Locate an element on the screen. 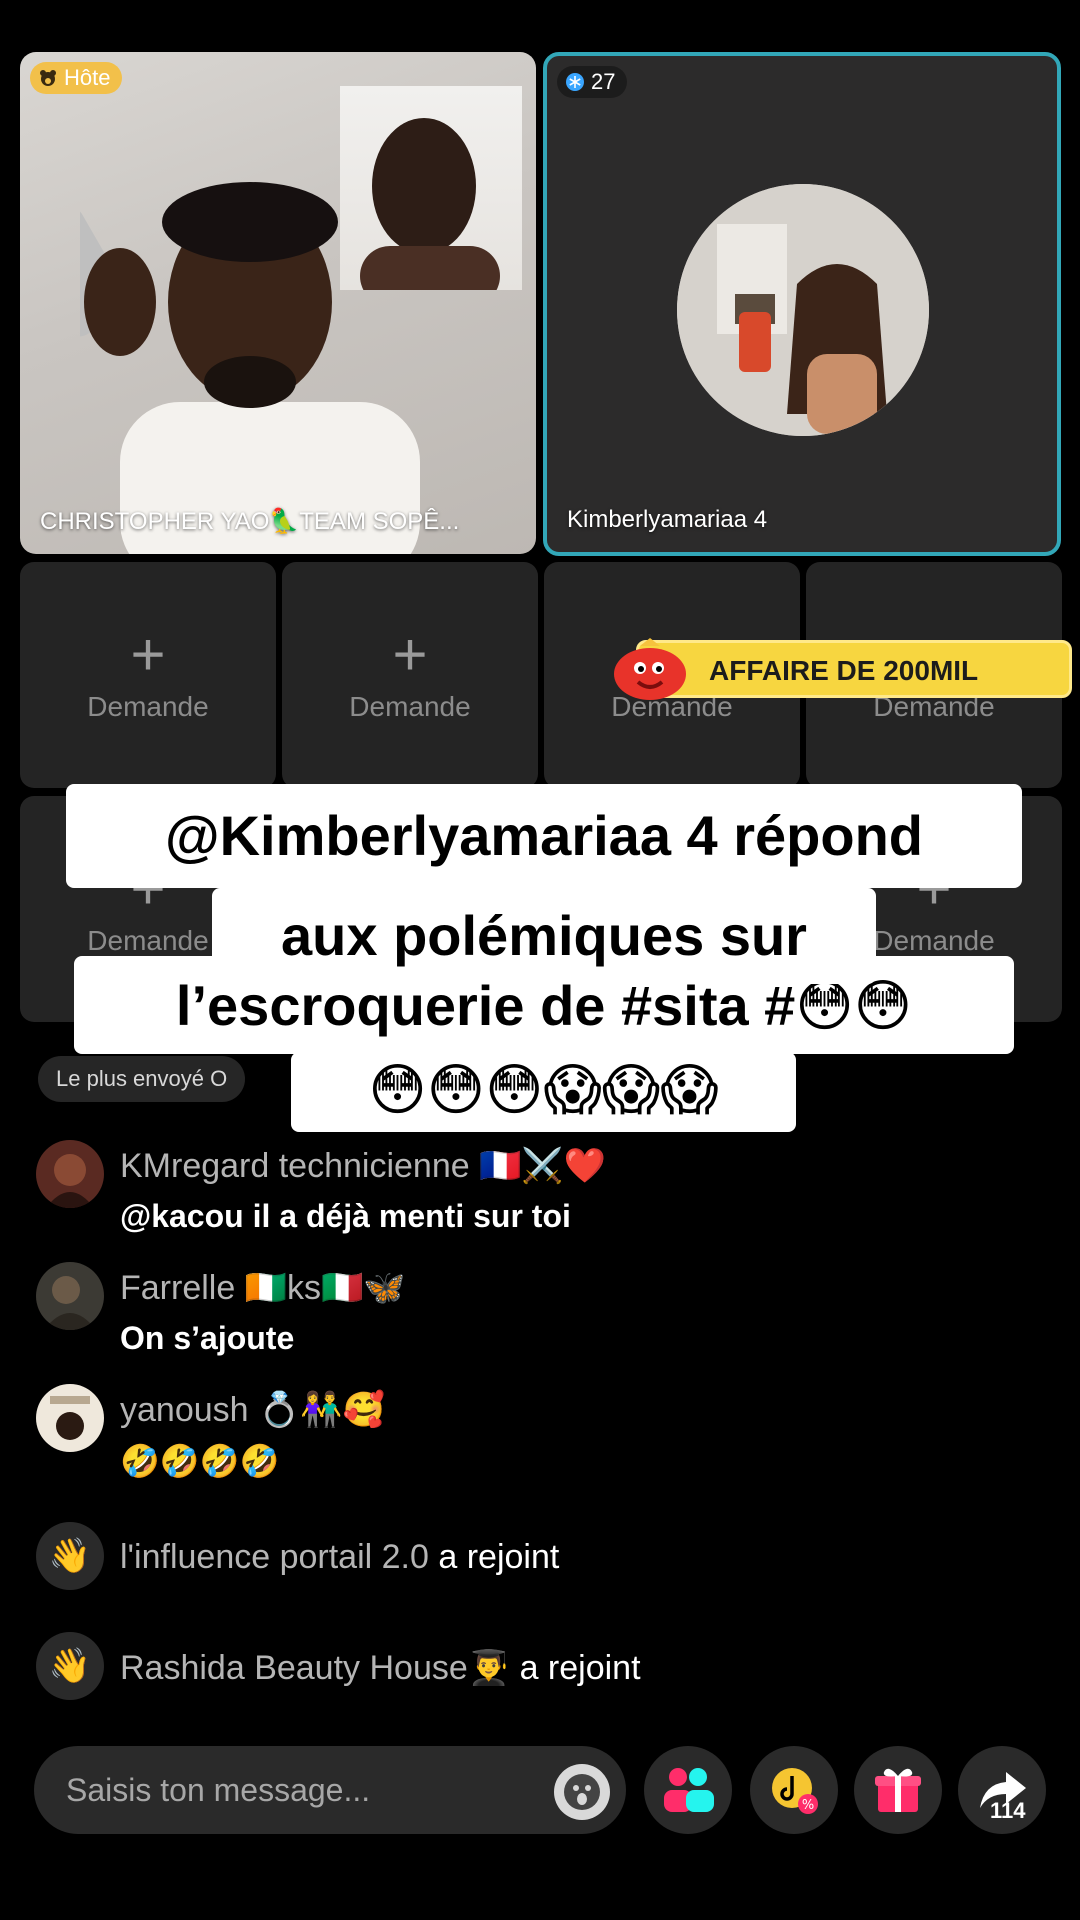  add-guests-button is located at coordinates (688, 1790).